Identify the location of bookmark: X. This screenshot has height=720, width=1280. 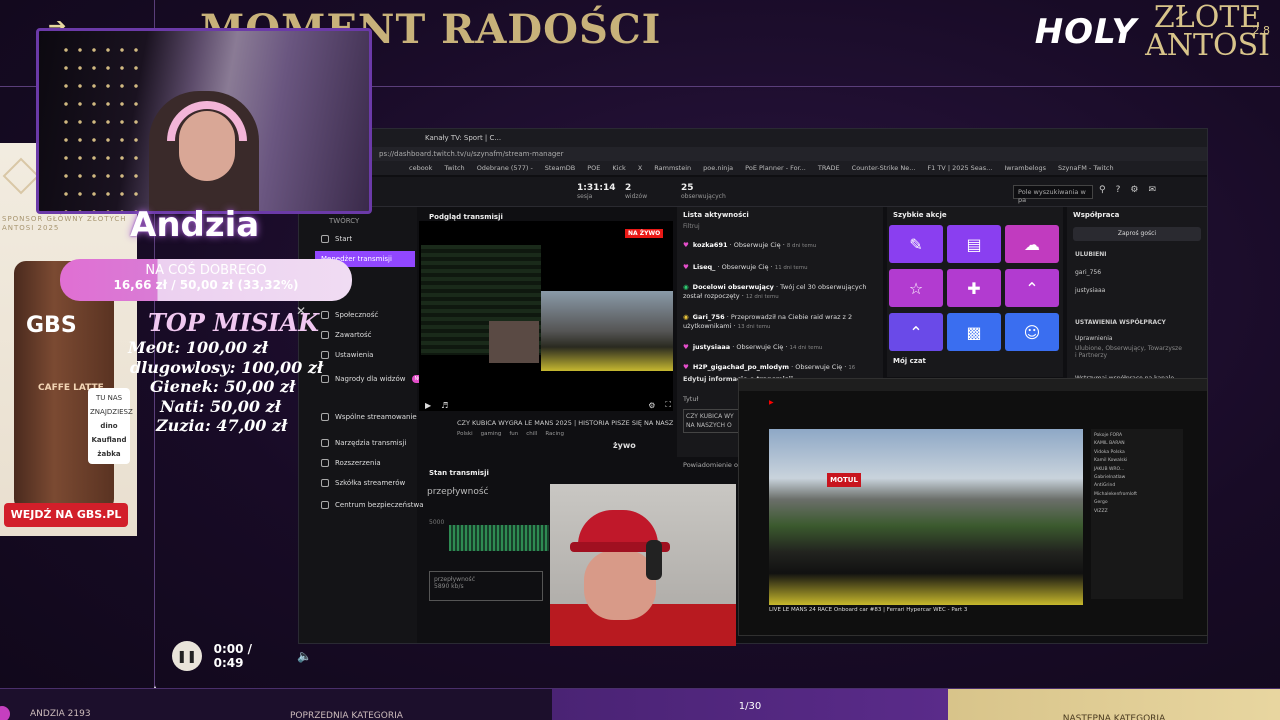
(640, 168).